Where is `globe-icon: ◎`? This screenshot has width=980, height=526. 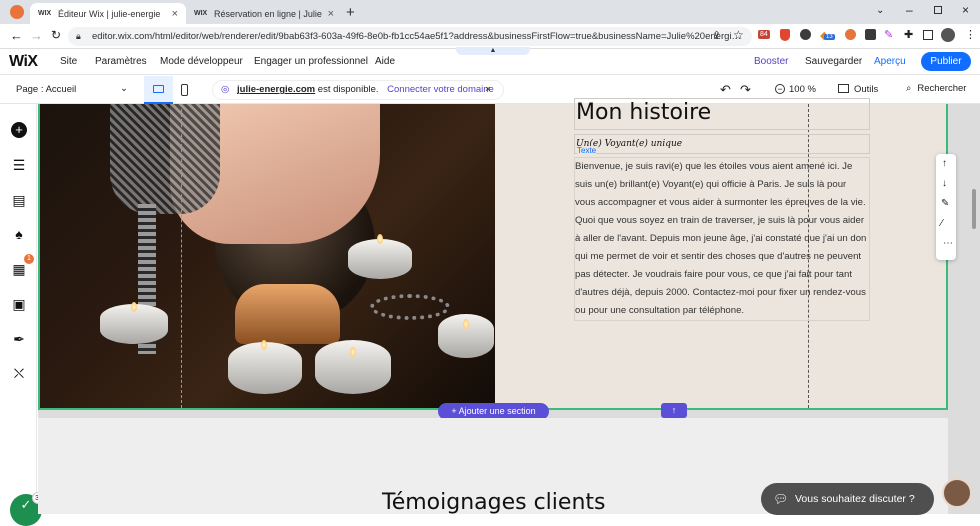 globe-icon: ◎ is located at coordinates (225, 89).